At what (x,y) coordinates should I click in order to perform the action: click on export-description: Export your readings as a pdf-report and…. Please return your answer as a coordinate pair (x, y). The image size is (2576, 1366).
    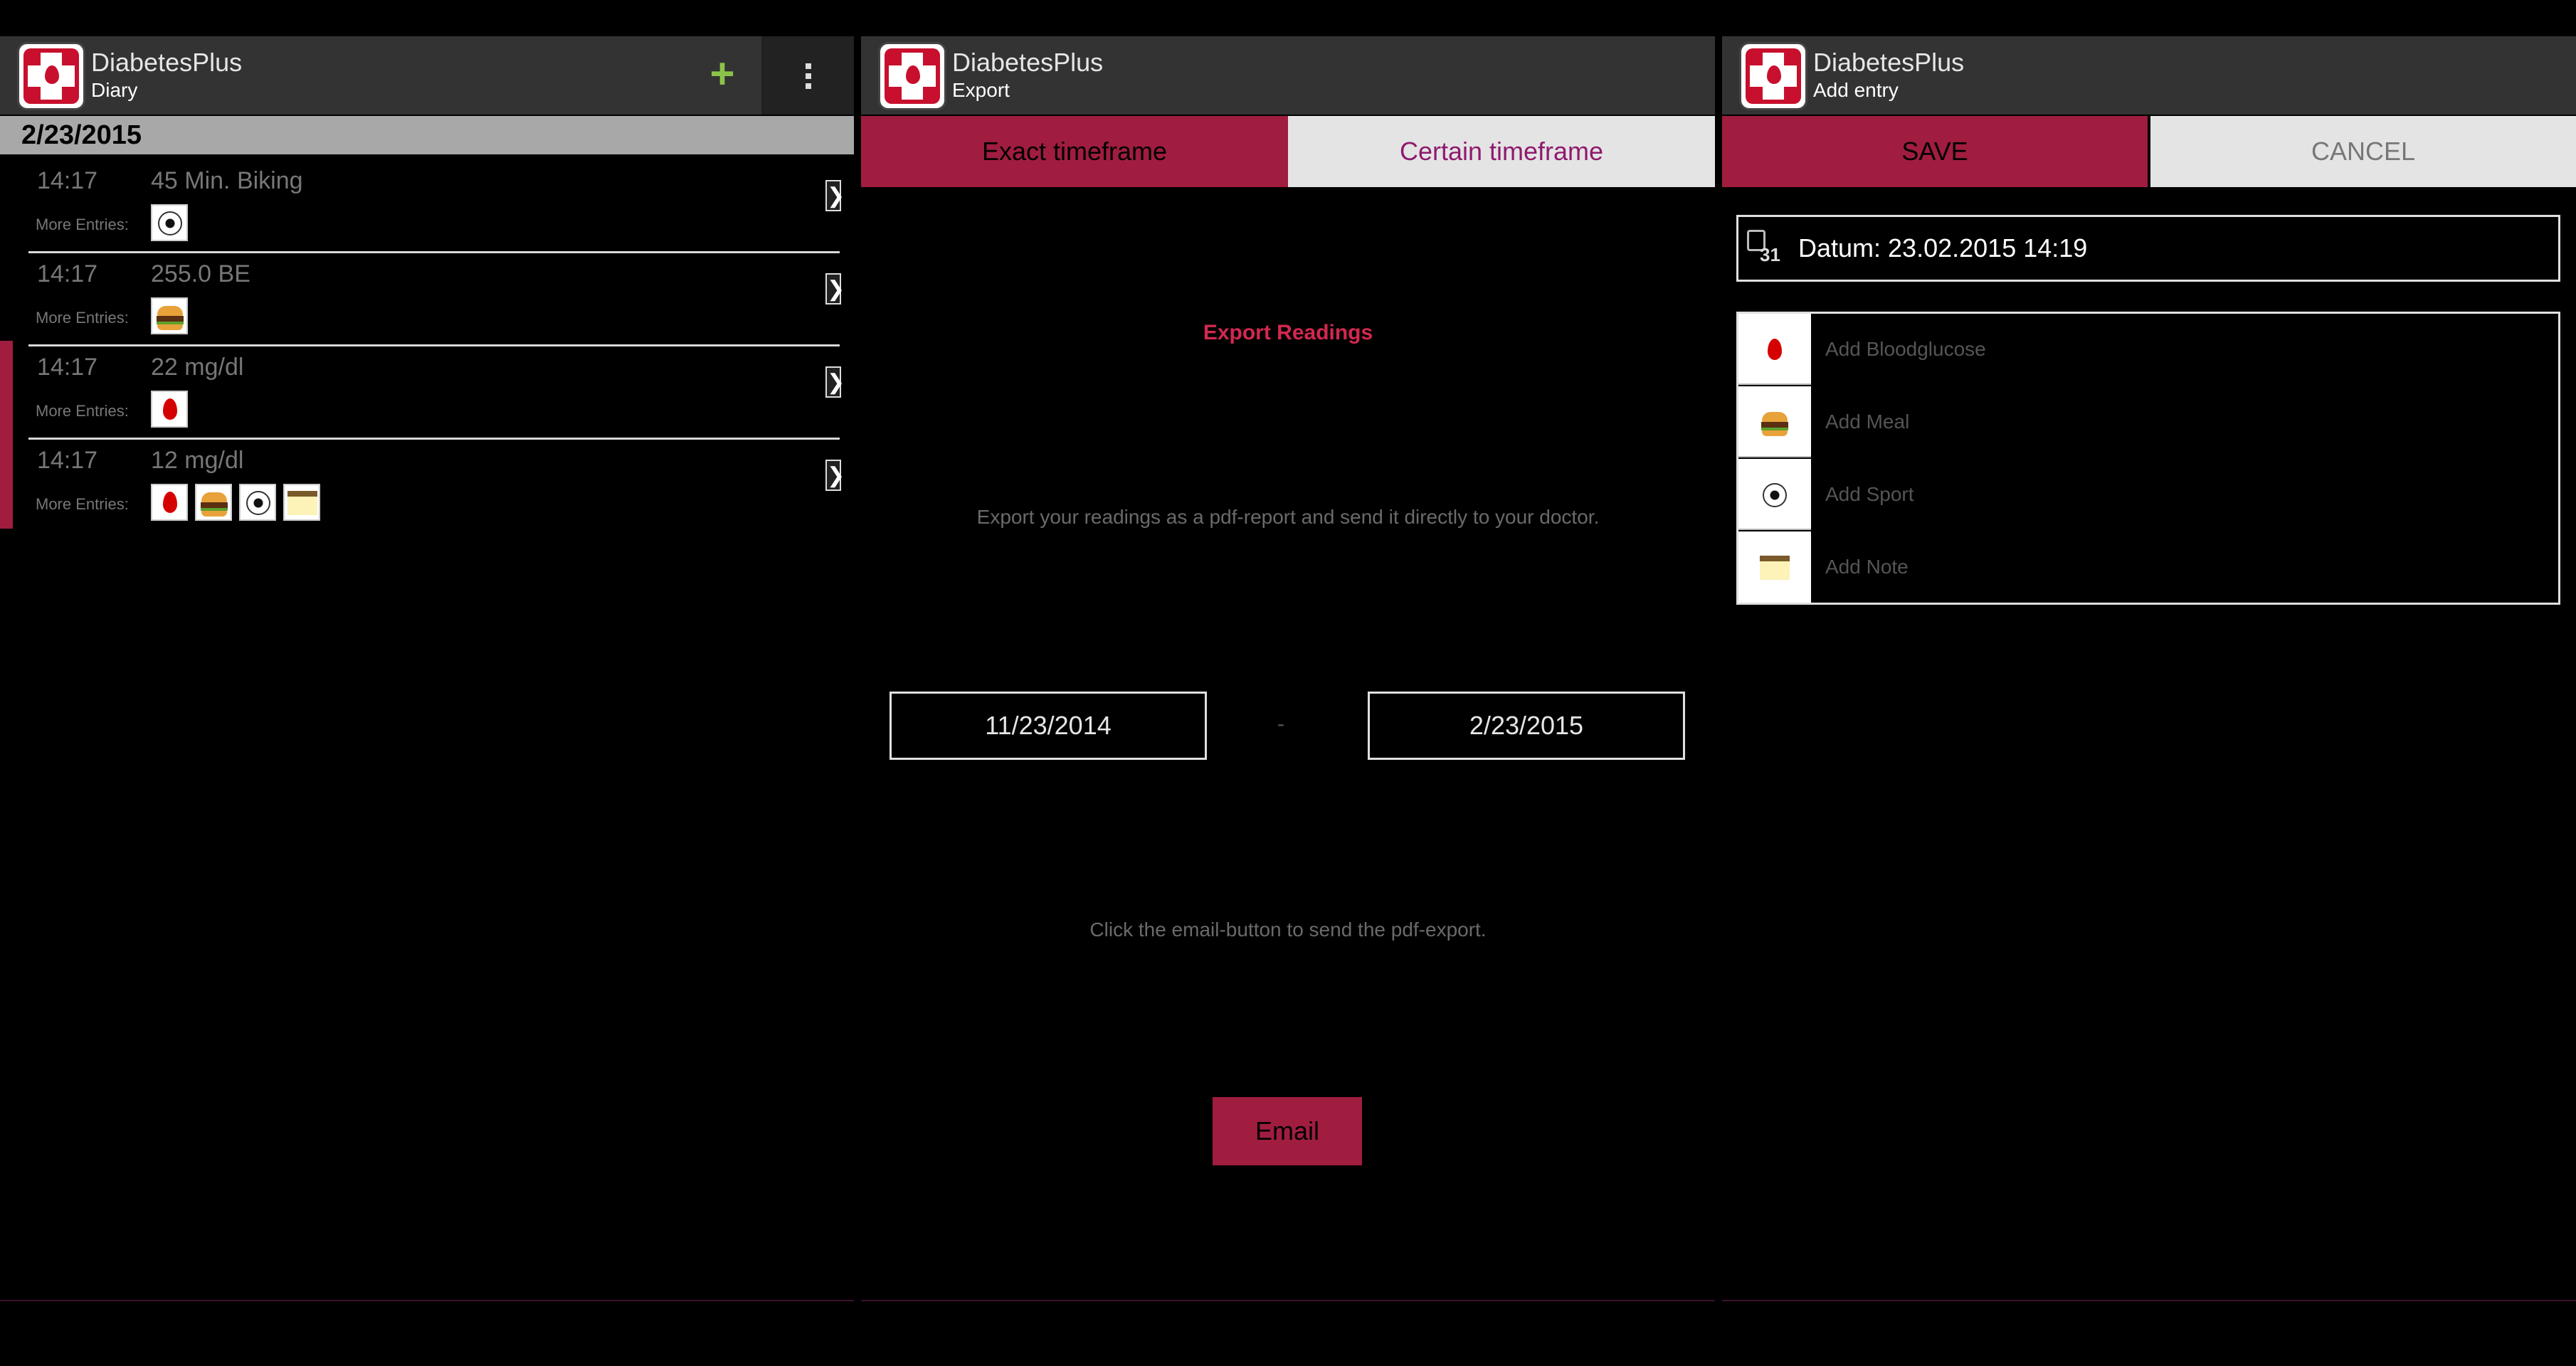
    Looking at the image, I should click on (1288, 517).